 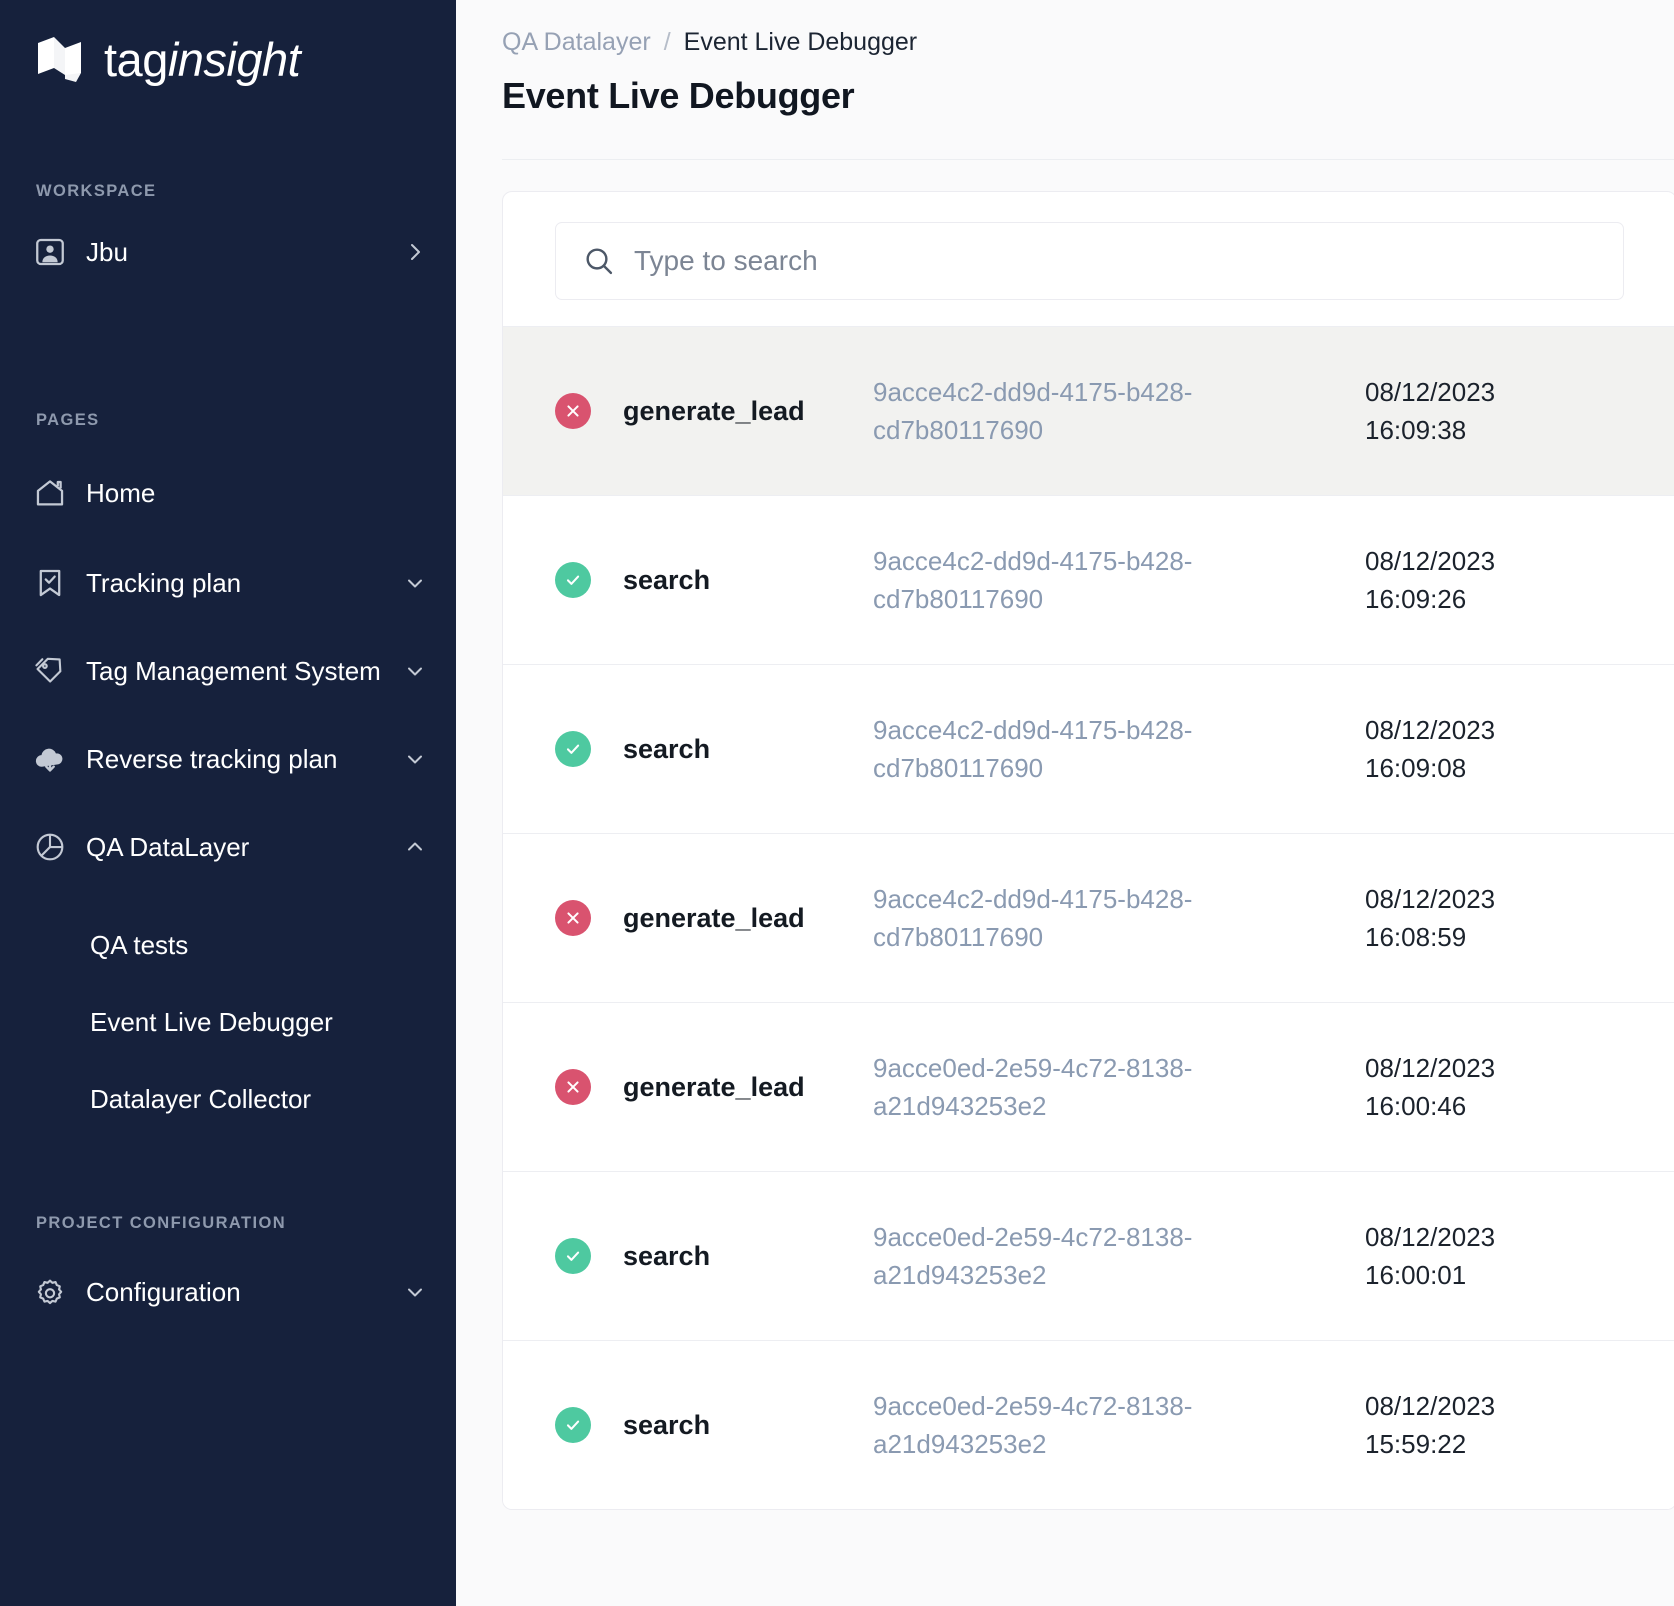 I want to click on gear-icon, so click(x=50, y=1292).